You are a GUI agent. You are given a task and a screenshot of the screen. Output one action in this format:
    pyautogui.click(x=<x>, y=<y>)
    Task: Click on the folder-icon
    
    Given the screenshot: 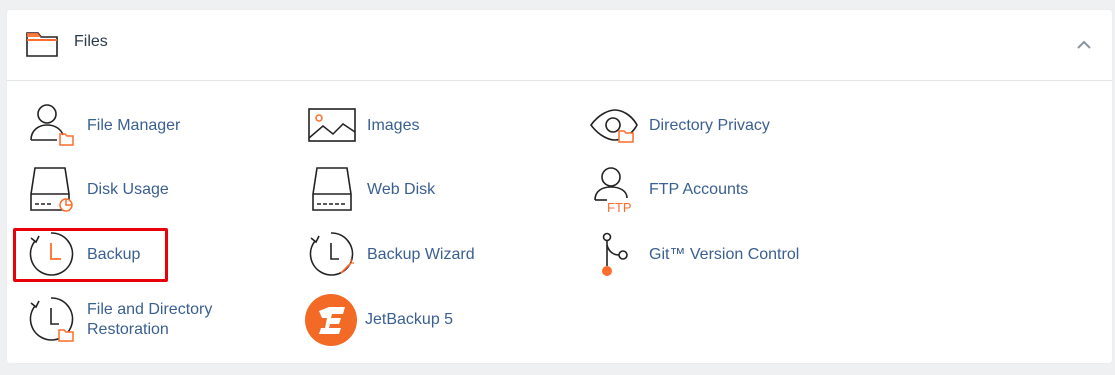 What is the action you would take?
    pyautogui.click(x=42, y=44)
    